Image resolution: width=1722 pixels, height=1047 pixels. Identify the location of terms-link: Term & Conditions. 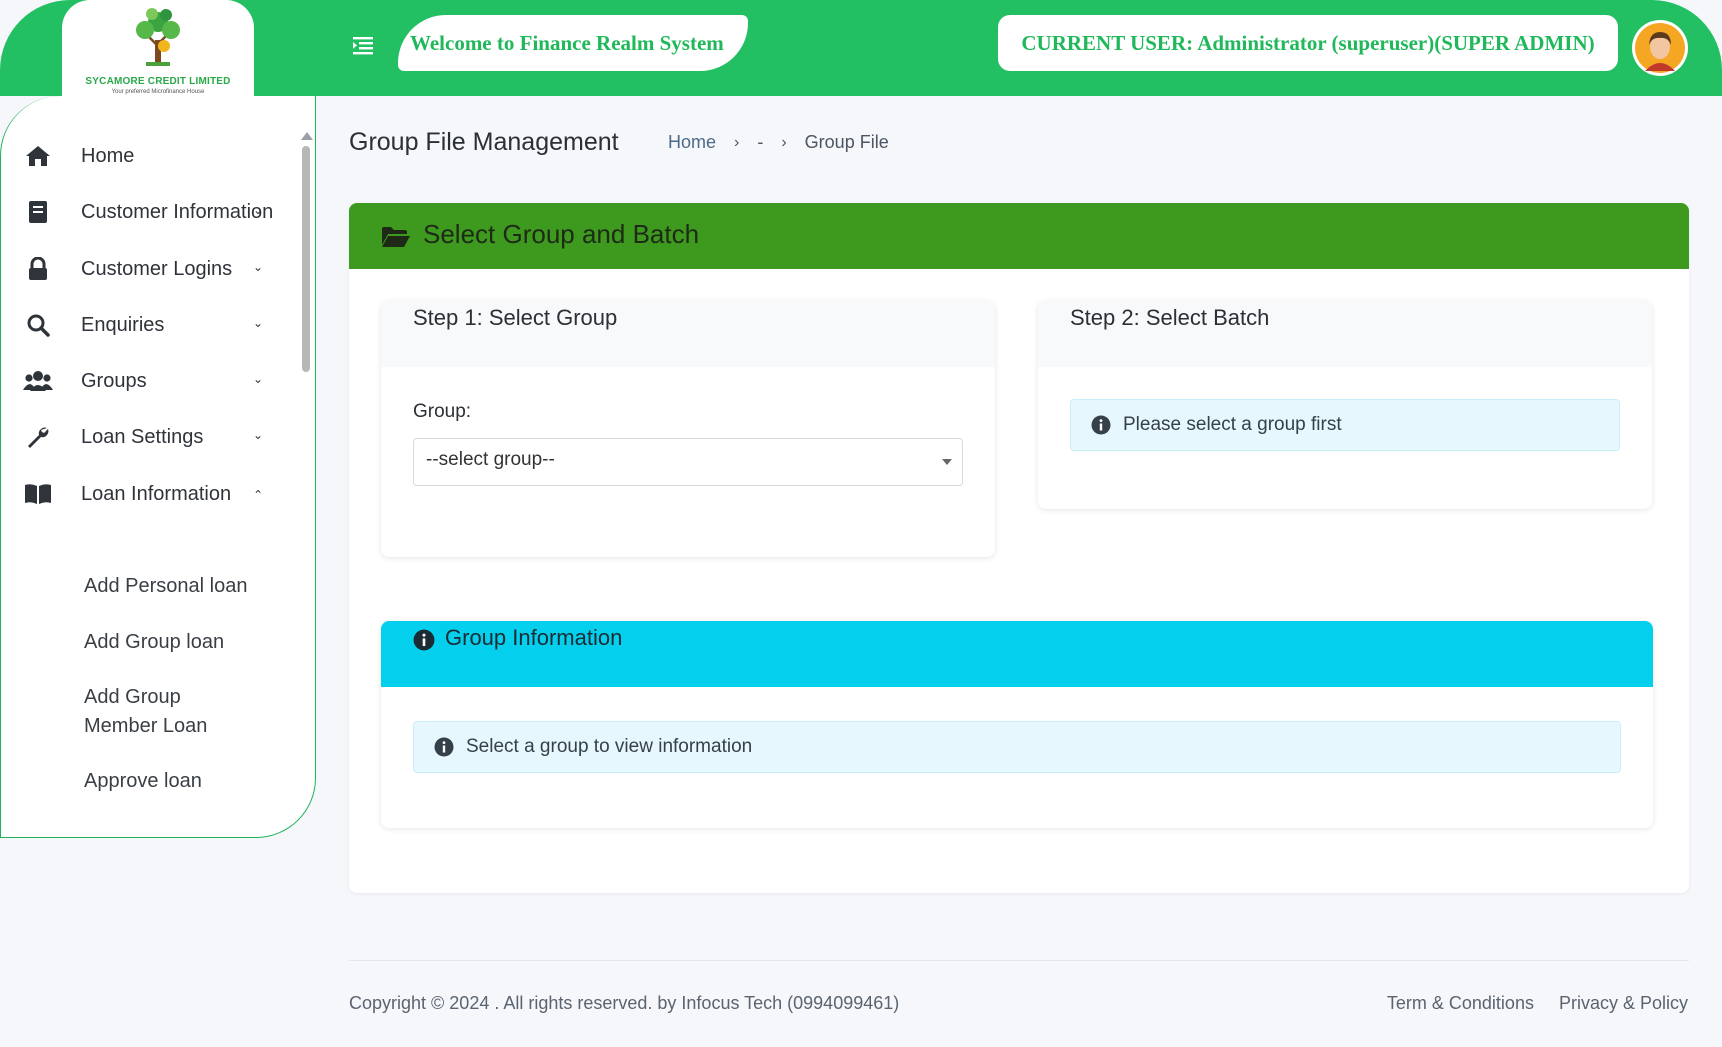
(1460, 1003).